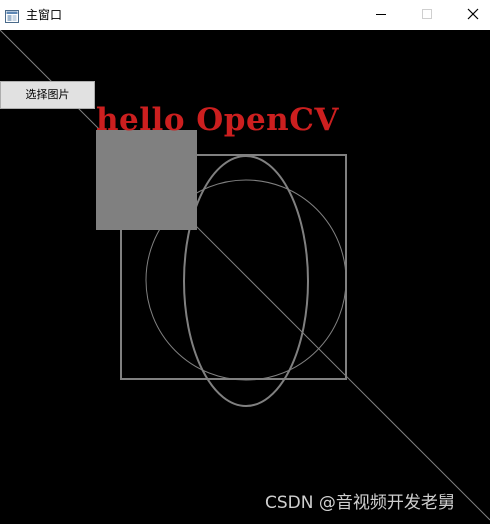  Describe the element at coordinates (47, 95) in the screenshot. I see `select-image-button: 选择图片` at that location.